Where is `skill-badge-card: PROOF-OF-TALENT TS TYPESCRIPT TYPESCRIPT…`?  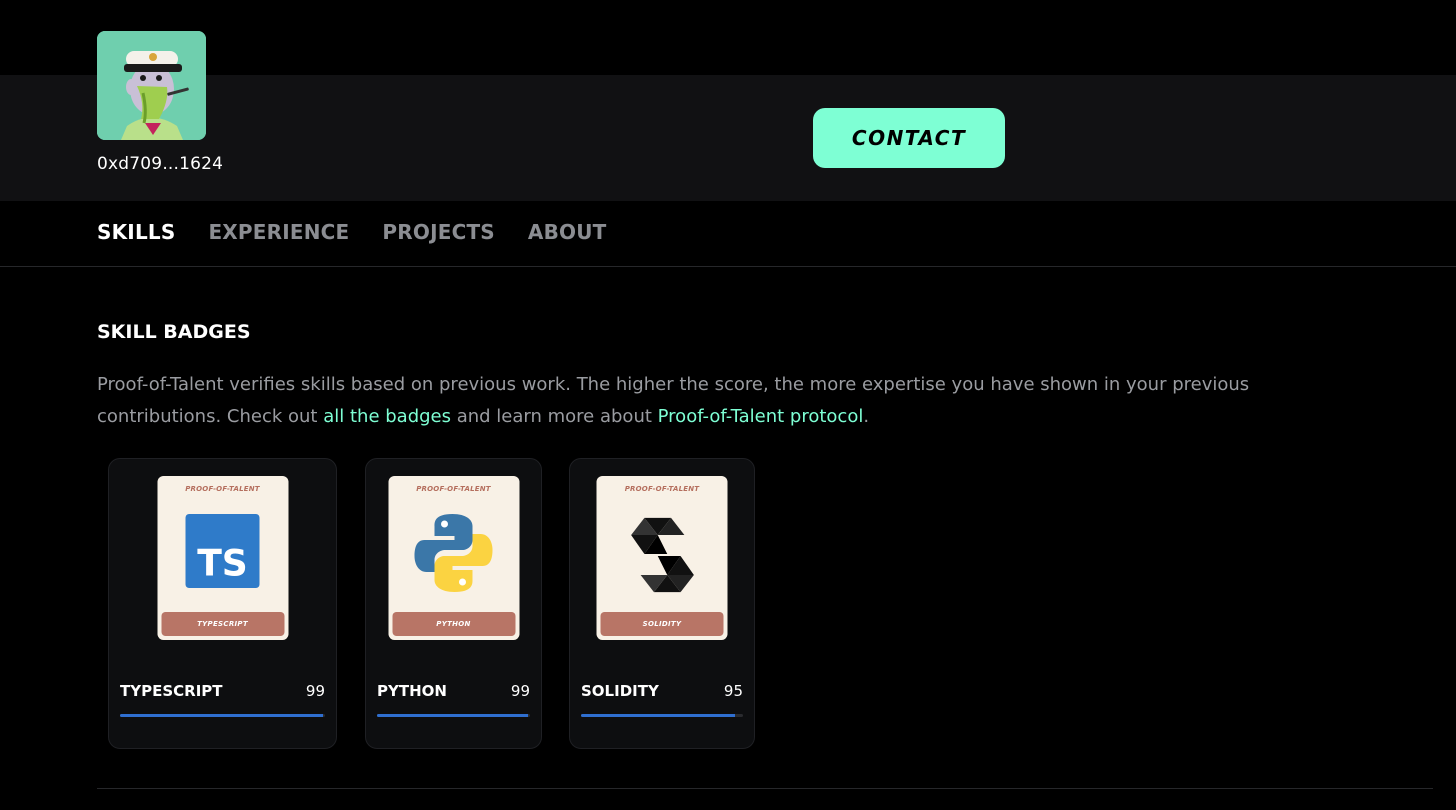
skill-badge-card: PROOF-OF-TALENT TS TYPESCRIPT TYPESCRIPT… is located at coordinates (222, 603).